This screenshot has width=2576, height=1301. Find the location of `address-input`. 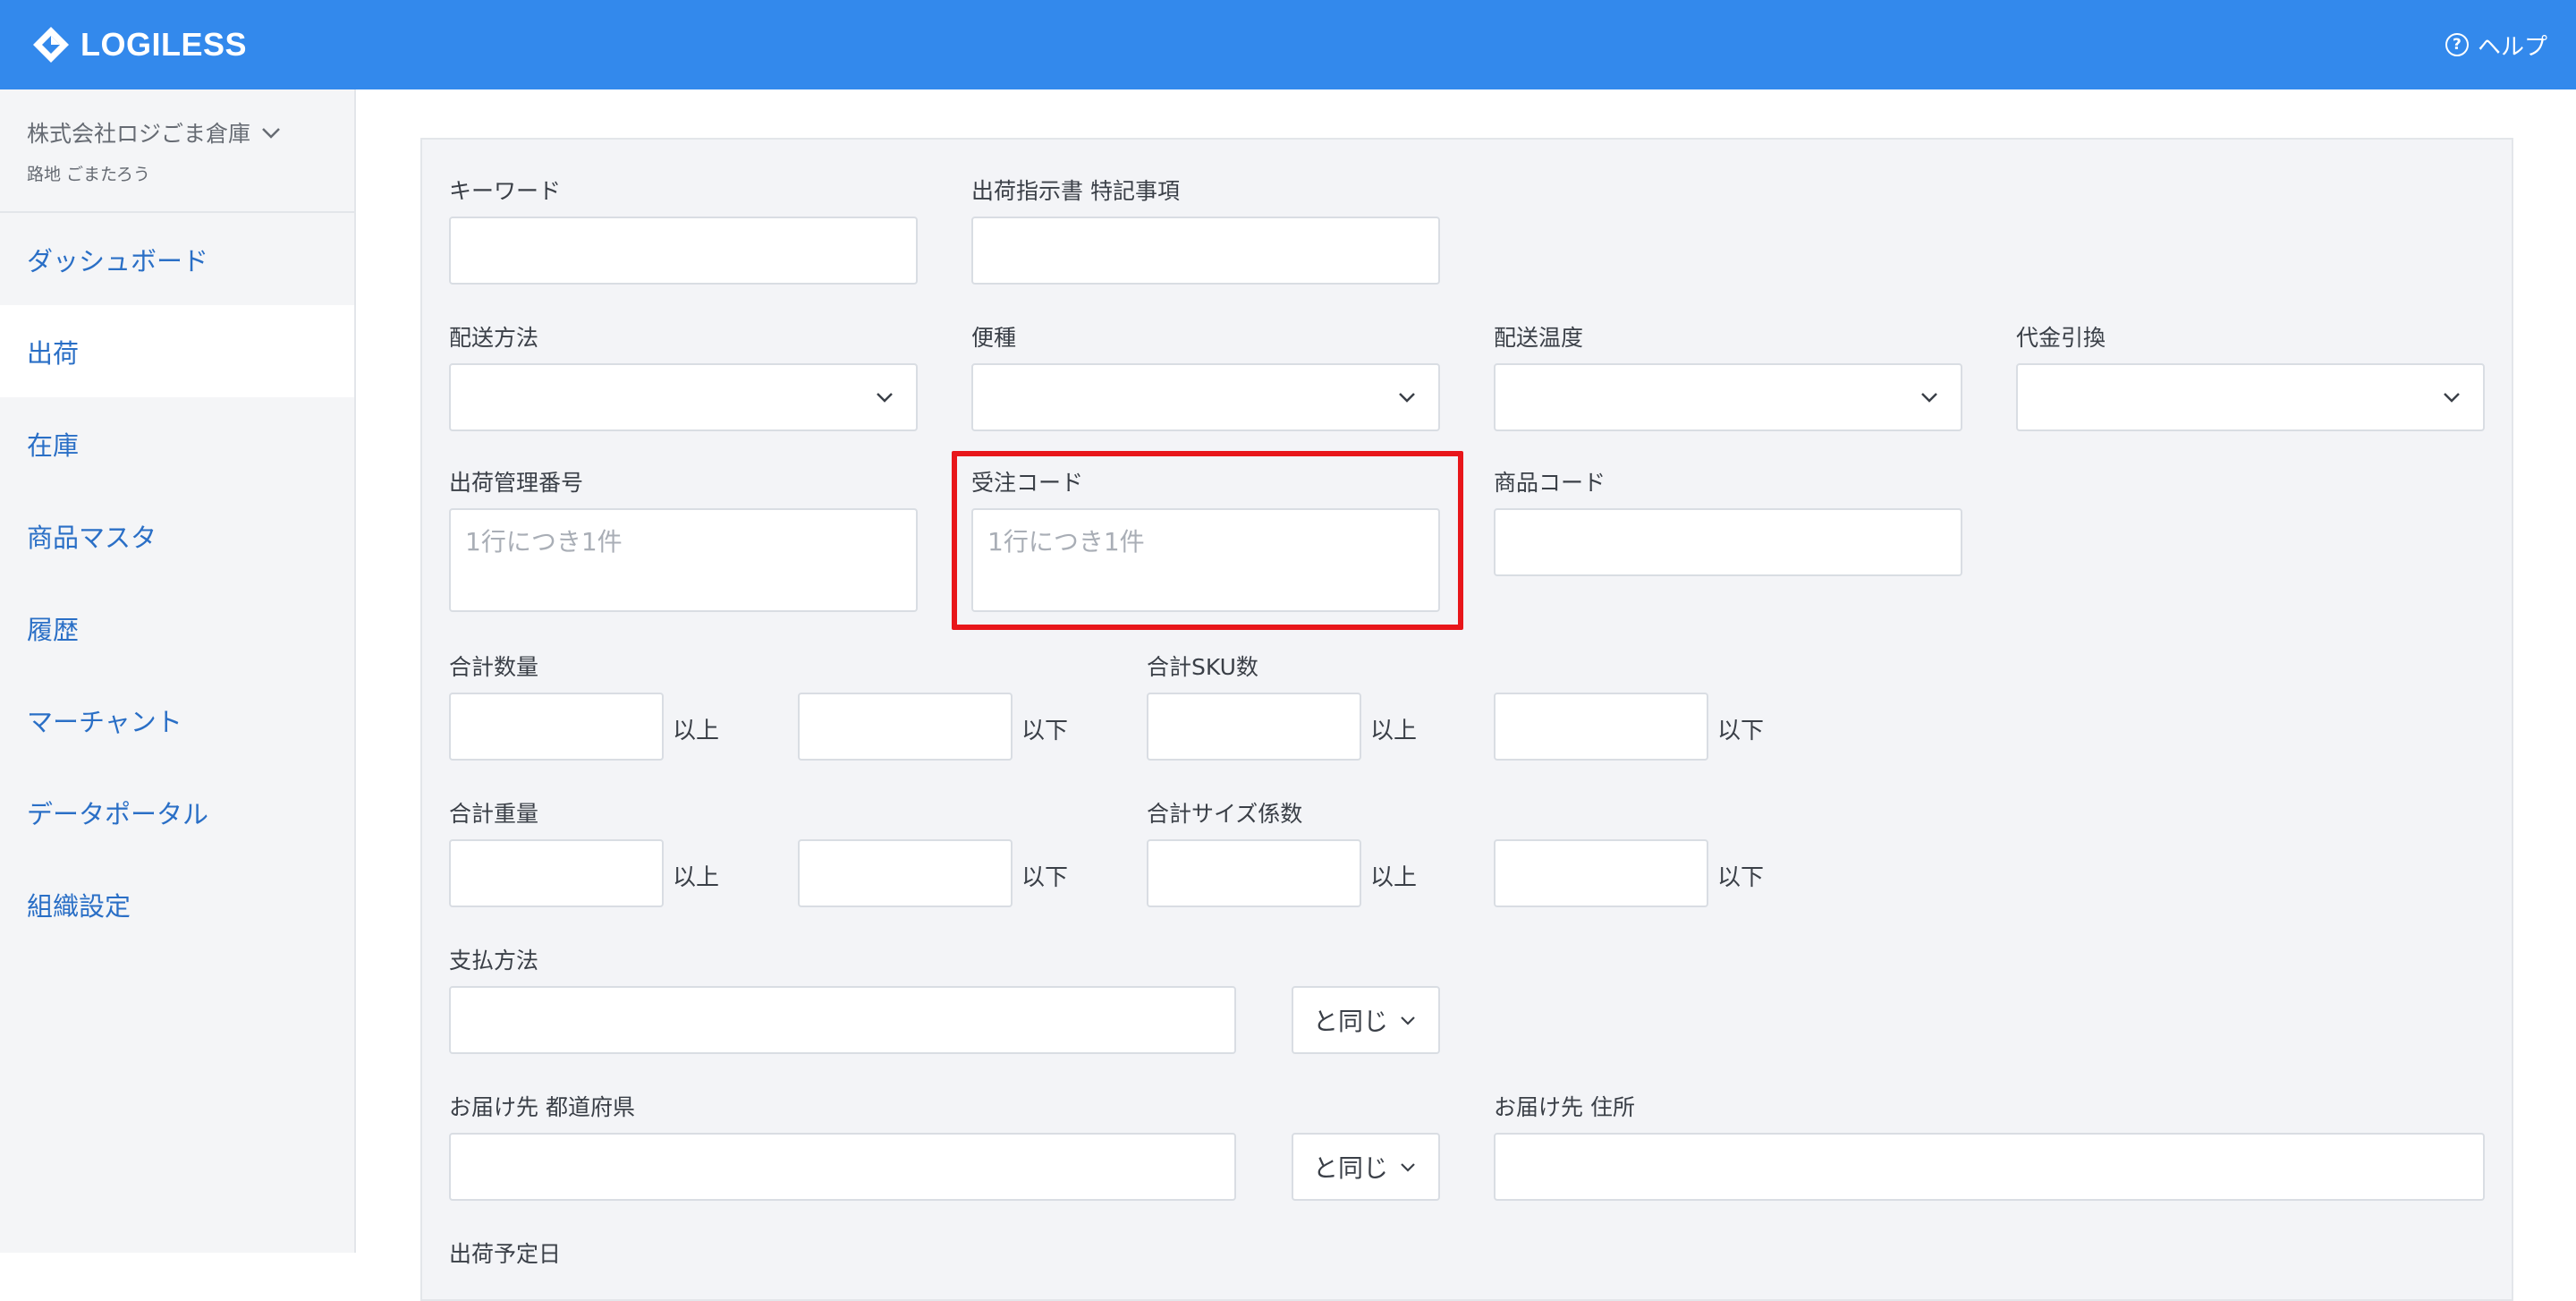

address-input is located at coordinates (1989, 1167).